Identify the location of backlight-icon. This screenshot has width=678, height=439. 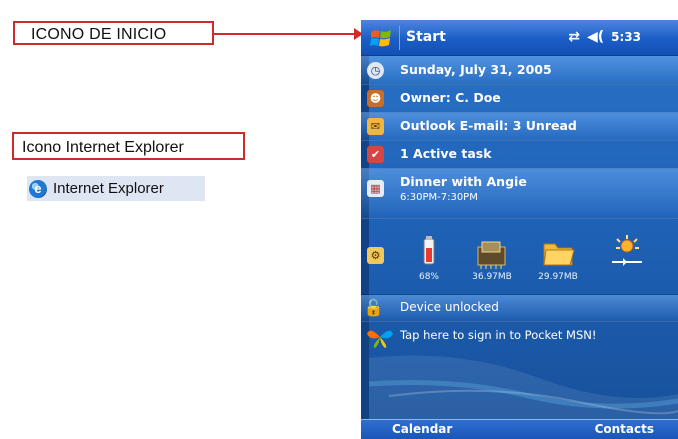
(627, 252).